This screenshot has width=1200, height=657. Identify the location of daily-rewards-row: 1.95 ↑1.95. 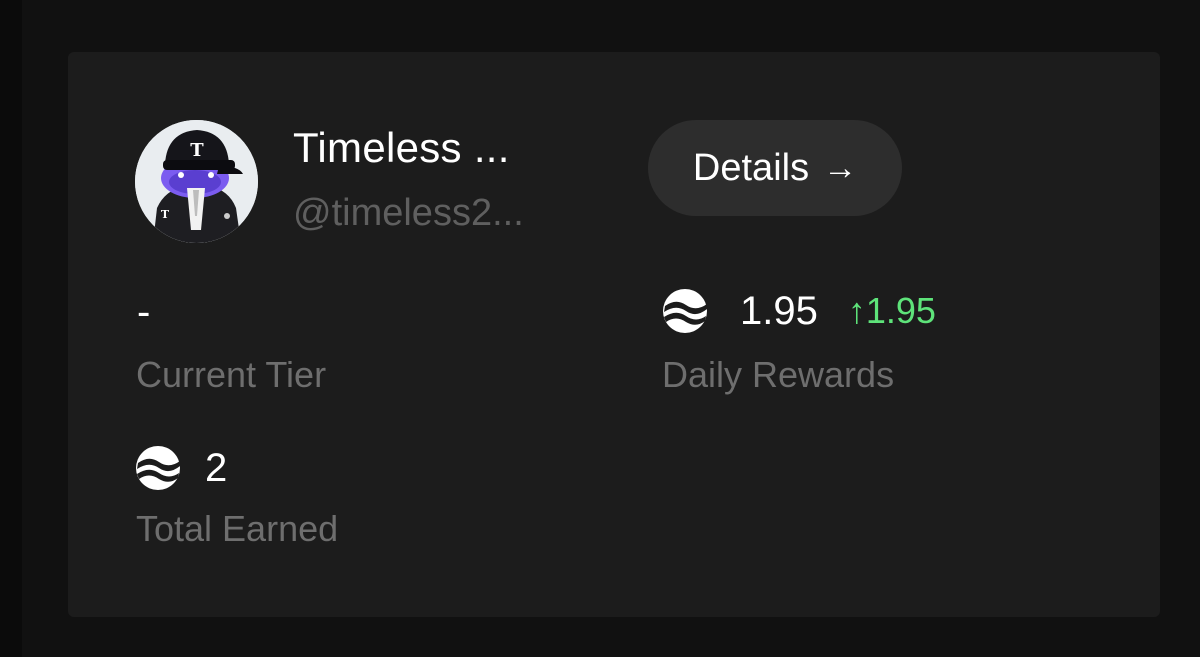
(799, 311).